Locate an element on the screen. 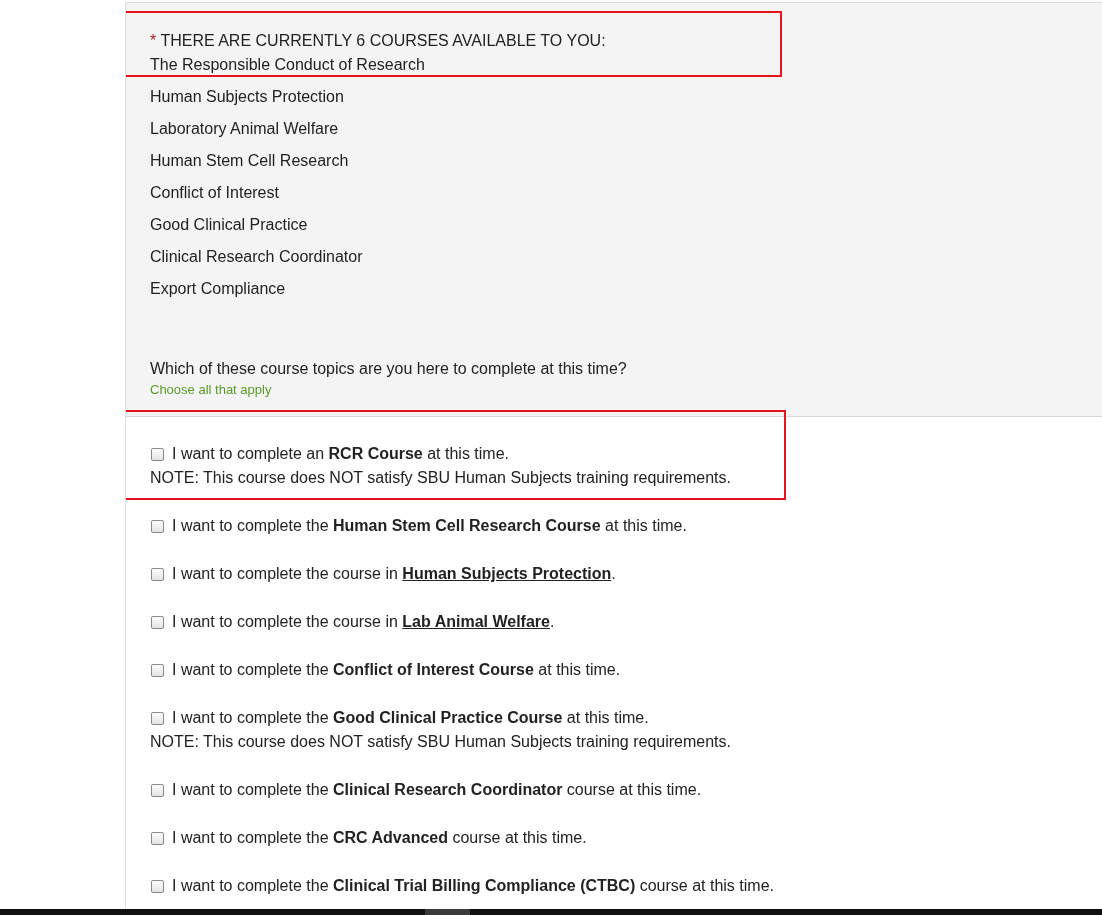  hint-text: Choose all that apply is located at coordinates (211, 390).